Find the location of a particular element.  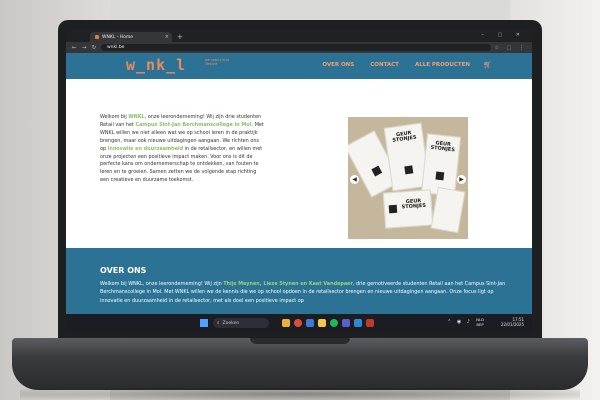

over-ons-heading: OVER ONS is located at coordinates (123, 270).